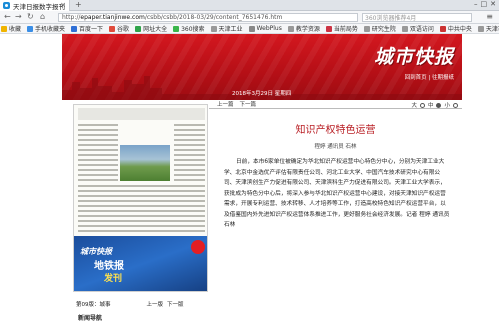  What do you see at coordinates (63, 5) in the screenshot?
I see `tab-close-icon: ×` at bounding box center [63, 5].